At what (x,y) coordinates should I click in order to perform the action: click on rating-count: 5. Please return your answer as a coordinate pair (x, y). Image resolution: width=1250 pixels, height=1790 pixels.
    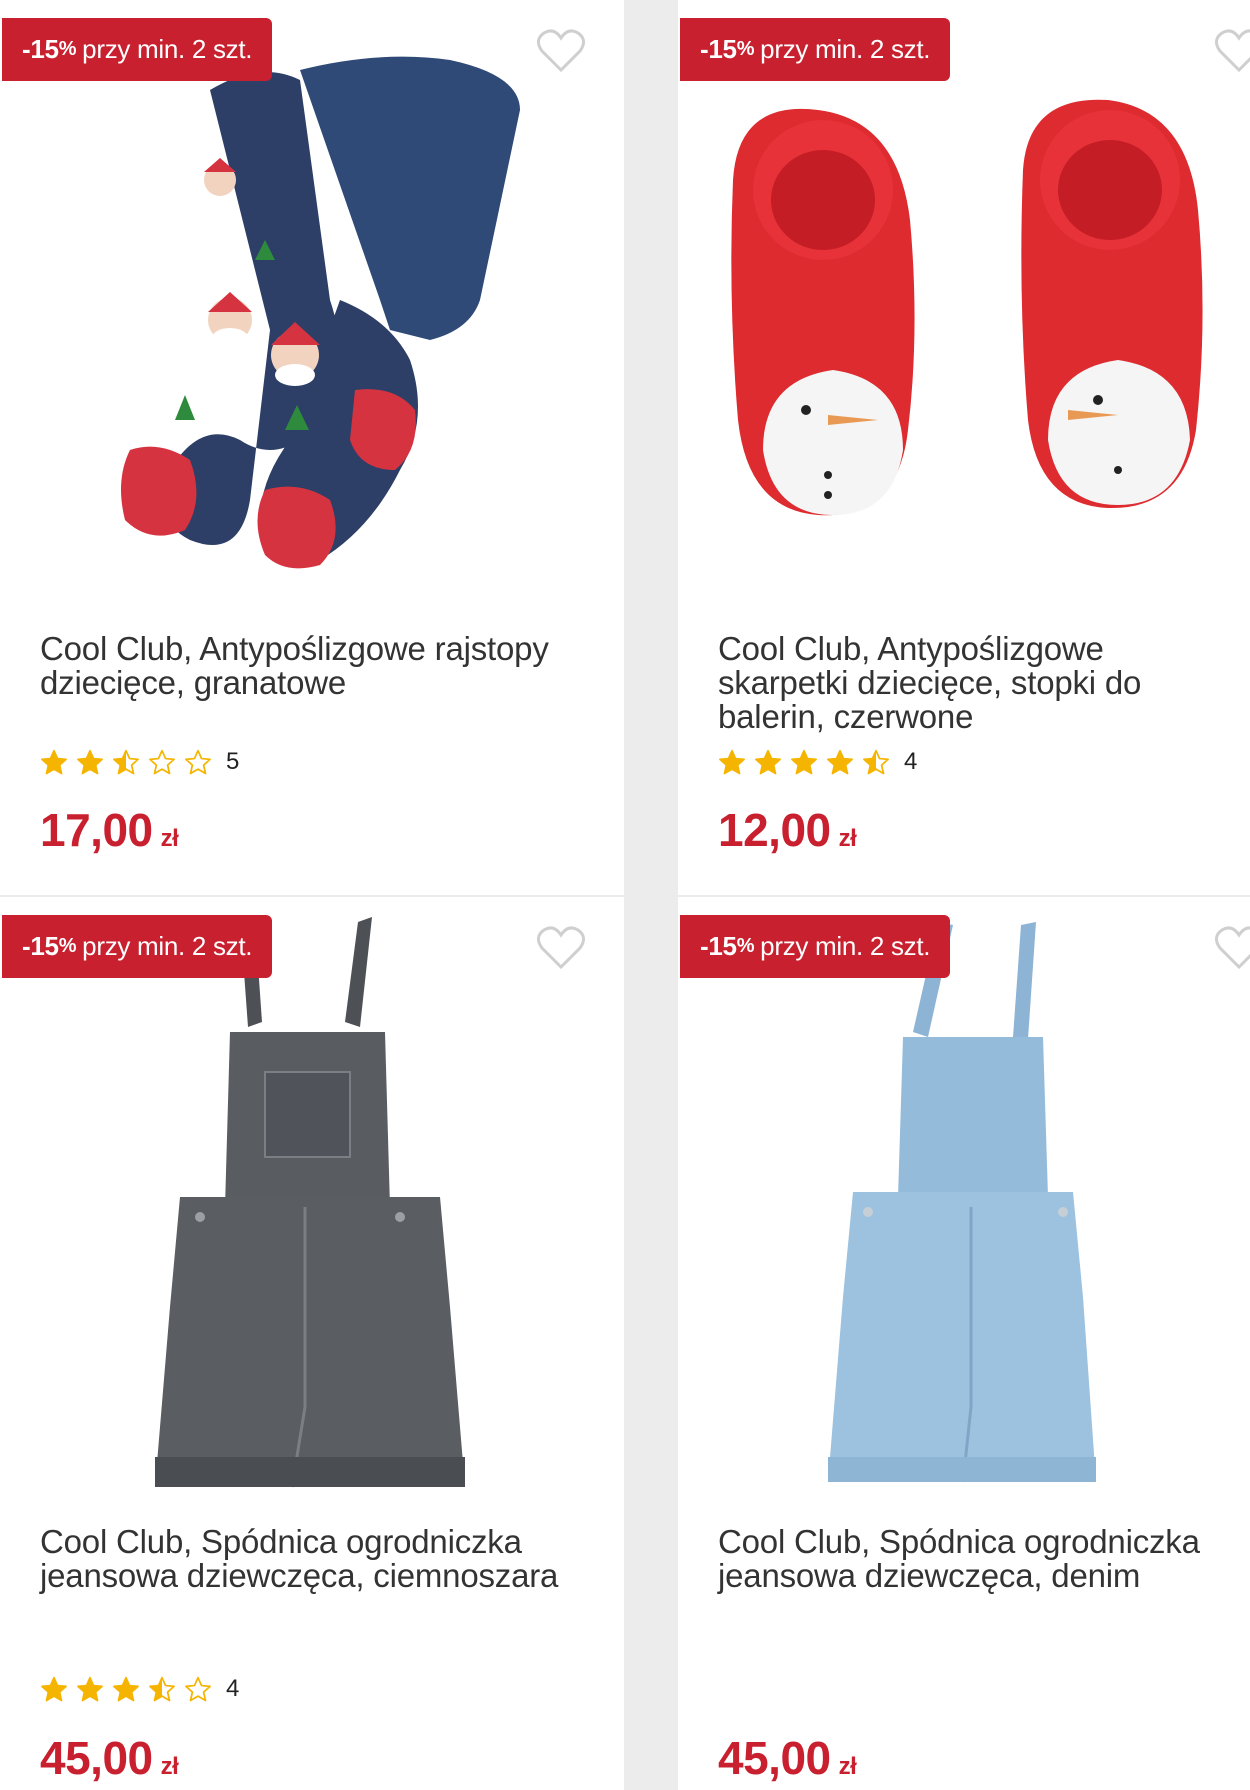
    Looking at the image, I should click on (233, 761).